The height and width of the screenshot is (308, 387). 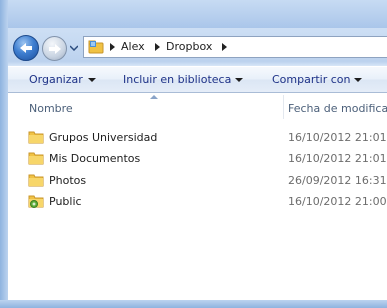 I want to click on window-frame-left, so click(x=4, y=154).